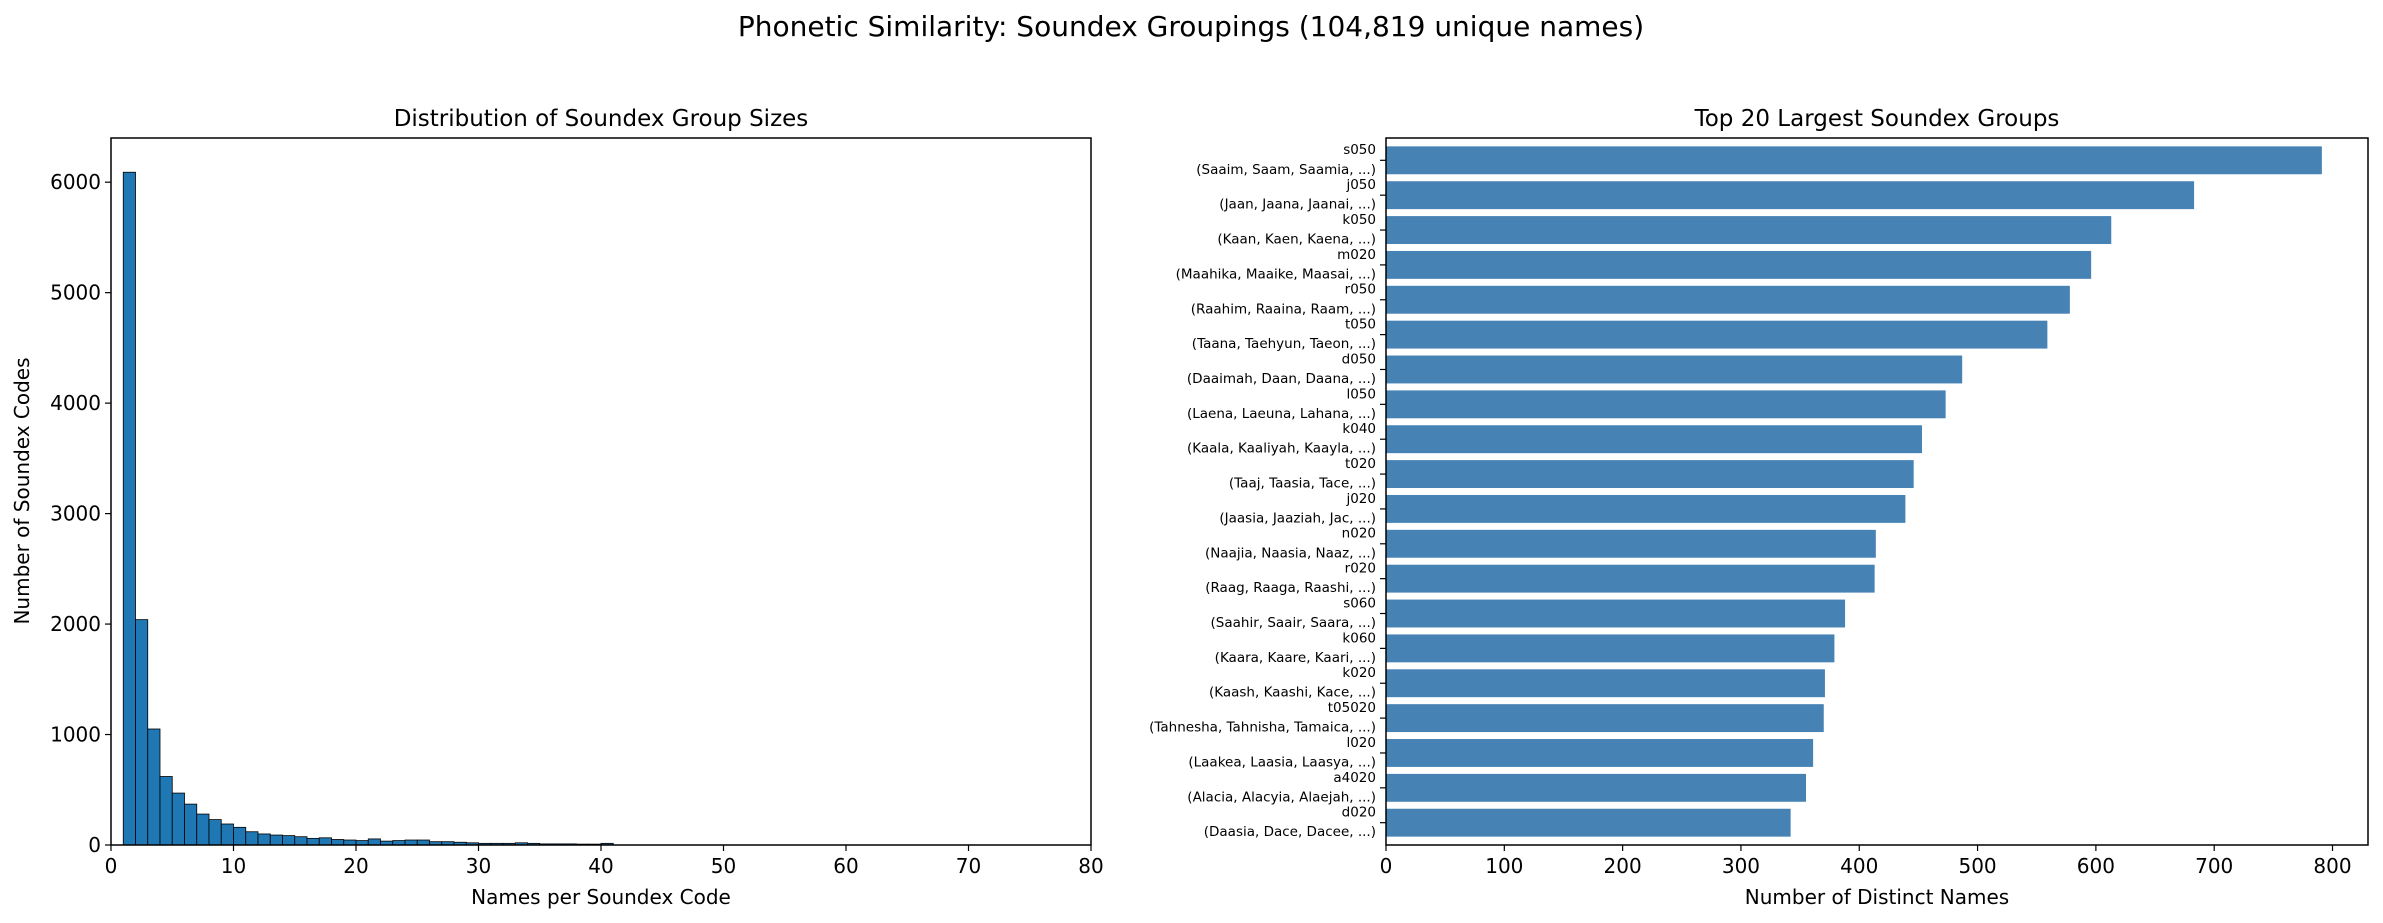 The width and height of the screenshot is (2383, 923). What do you see at coordinates (75, 293) in the screenshot?
I see `histogram-y-tick-label: 5000` at bounding box center [75, 293].